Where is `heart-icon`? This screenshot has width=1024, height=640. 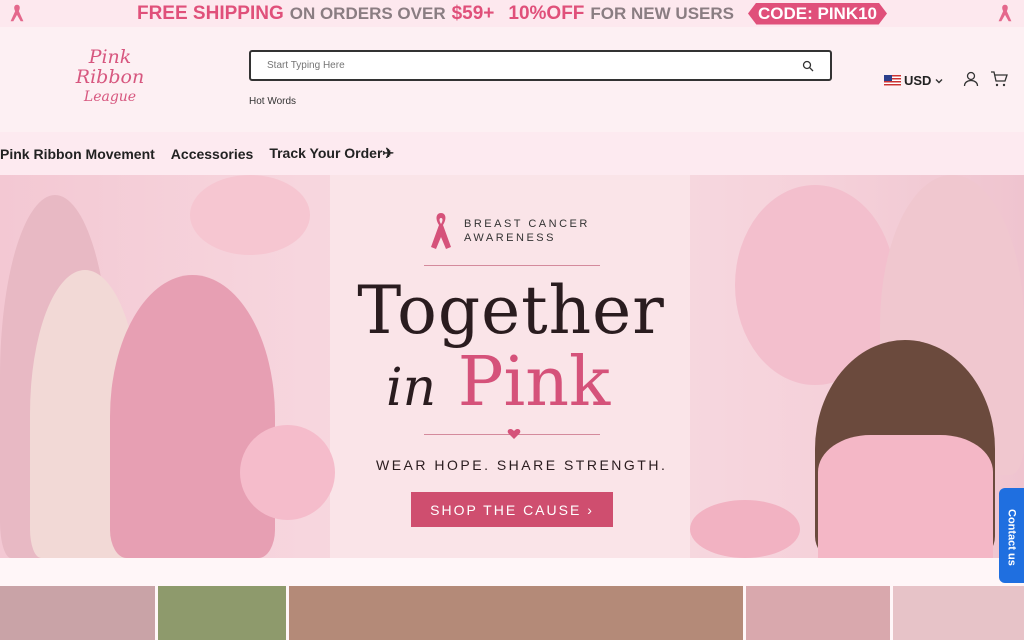
heart-icon is located at coordinates (514, 434).